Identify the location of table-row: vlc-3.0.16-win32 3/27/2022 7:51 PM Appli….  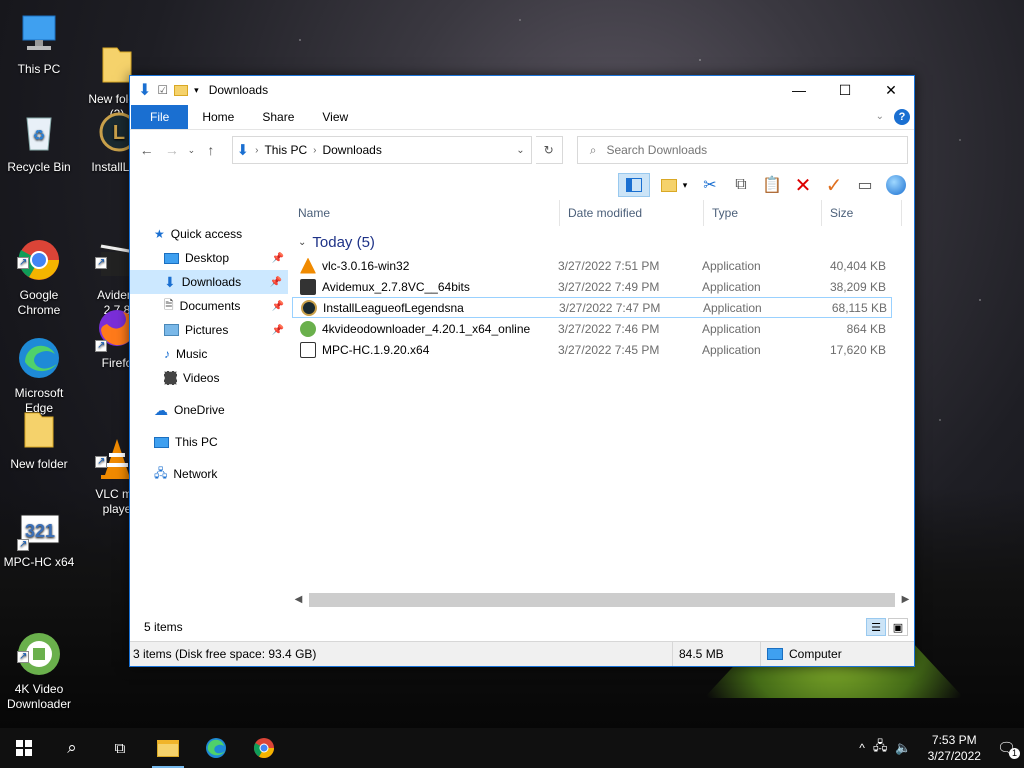
(592, 265).